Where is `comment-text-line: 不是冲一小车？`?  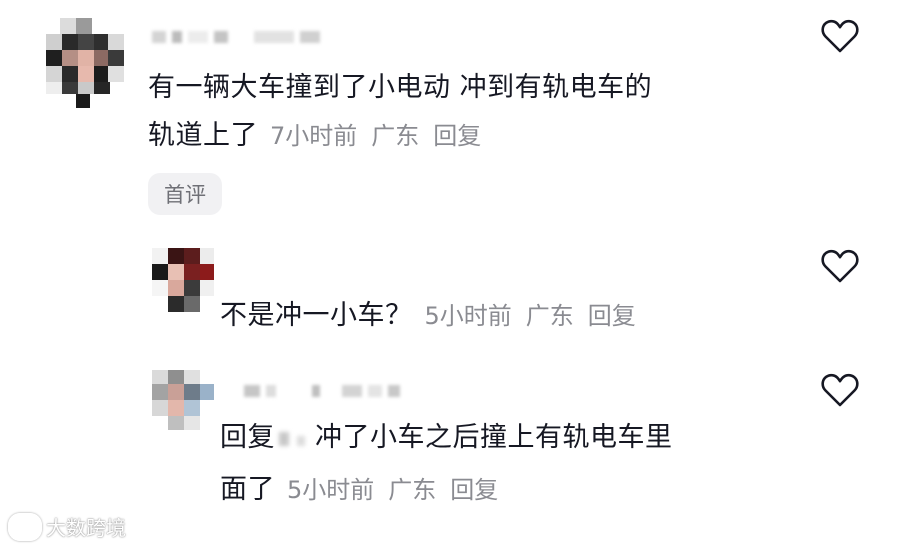
comment-text-line: 不是冲一小车？ is located at coordinates (316, 315).